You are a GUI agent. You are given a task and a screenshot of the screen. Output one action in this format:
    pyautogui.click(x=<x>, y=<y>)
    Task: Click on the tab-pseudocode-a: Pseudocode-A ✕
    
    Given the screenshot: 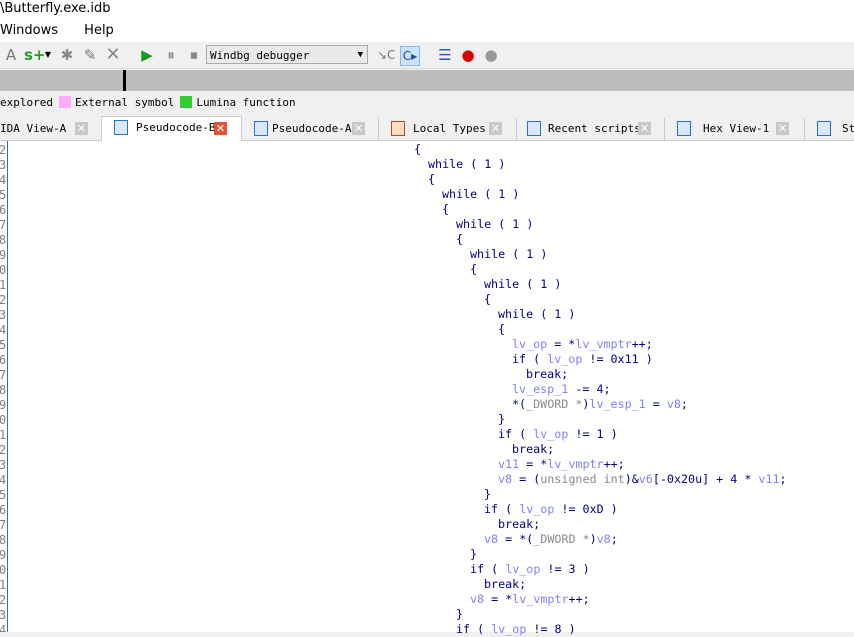 What is the action you would take?
    pyautogui.click(x=310, y=129)
    